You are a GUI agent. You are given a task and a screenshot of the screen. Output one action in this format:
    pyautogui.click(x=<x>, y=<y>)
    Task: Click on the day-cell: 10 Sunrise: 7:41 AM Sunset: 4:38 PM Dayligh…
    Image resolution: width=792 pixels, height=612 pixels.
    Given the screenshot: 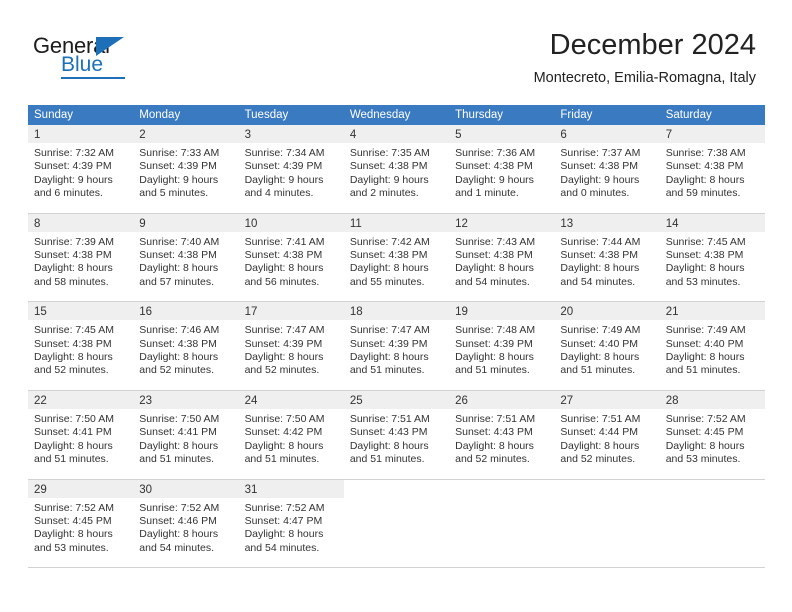 What is the action you would take?
    pyautogui.click(x=291, y=257)
    